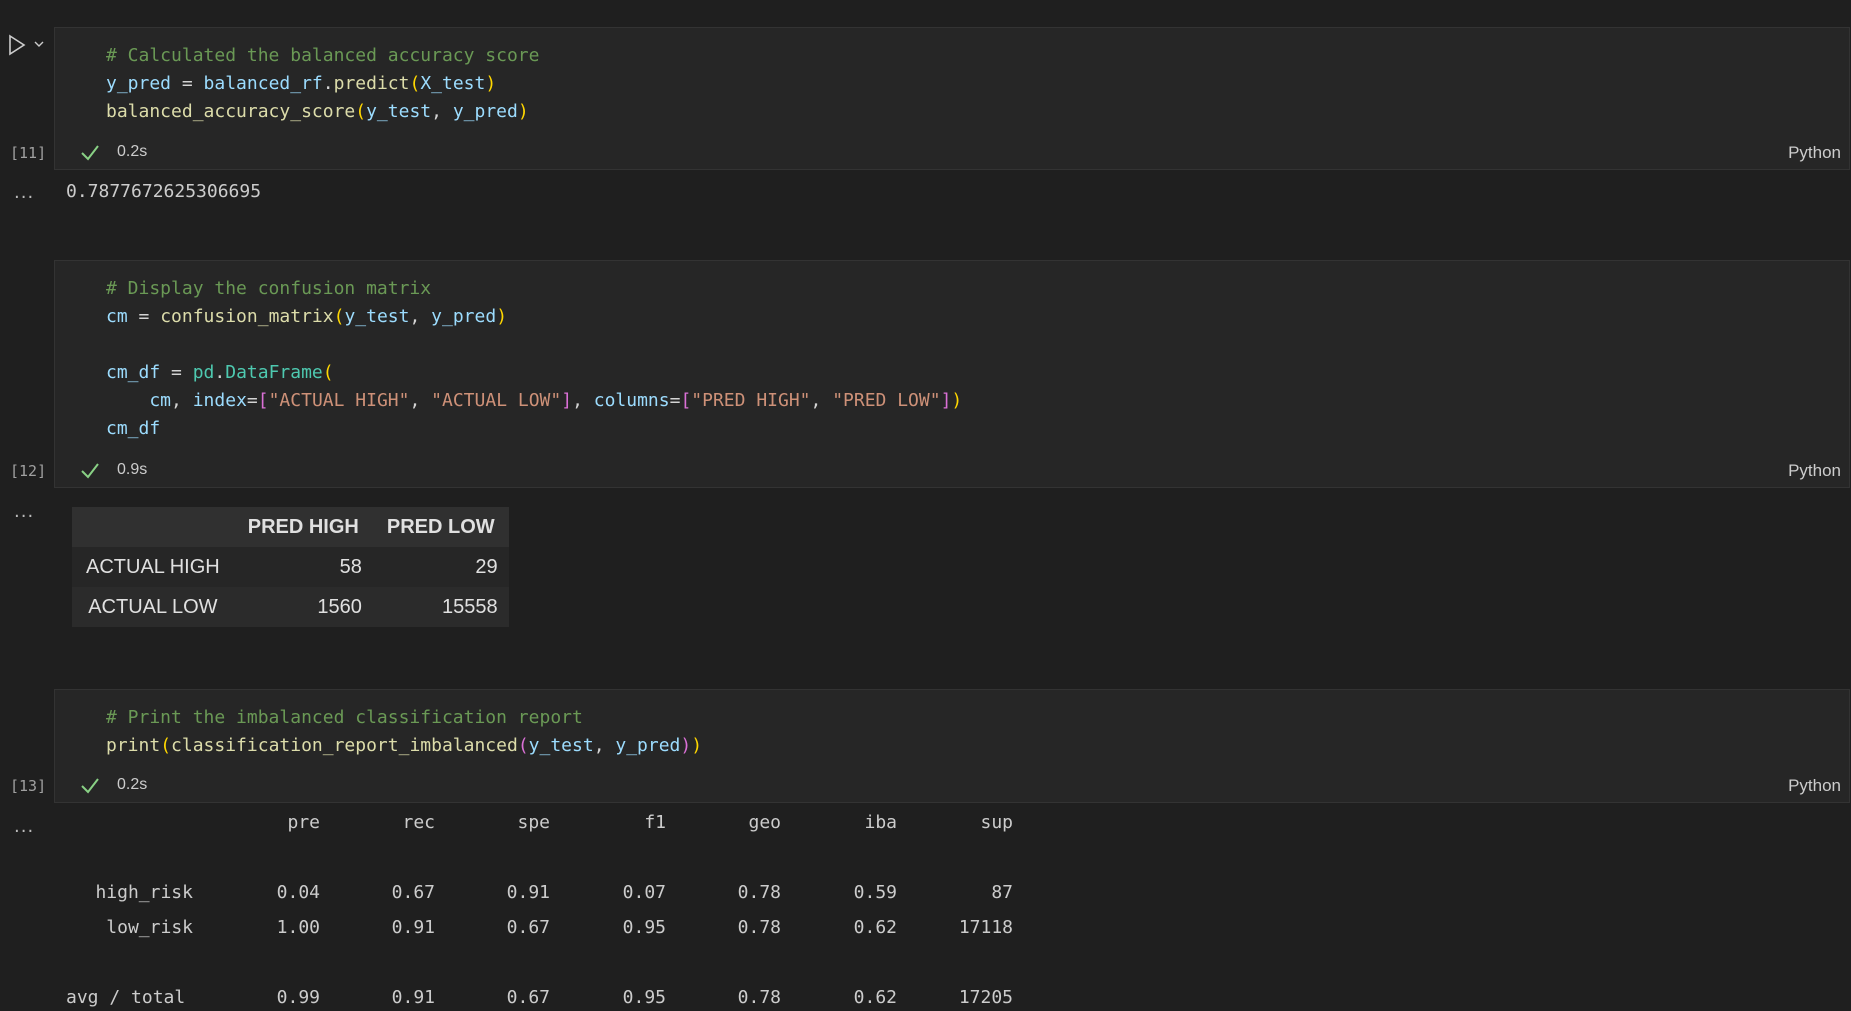 The image size is (1851, 1011). Describe the element at coordinates (132, 469) in the screenshot. I see `execution-duration: 0.9s` at that location.